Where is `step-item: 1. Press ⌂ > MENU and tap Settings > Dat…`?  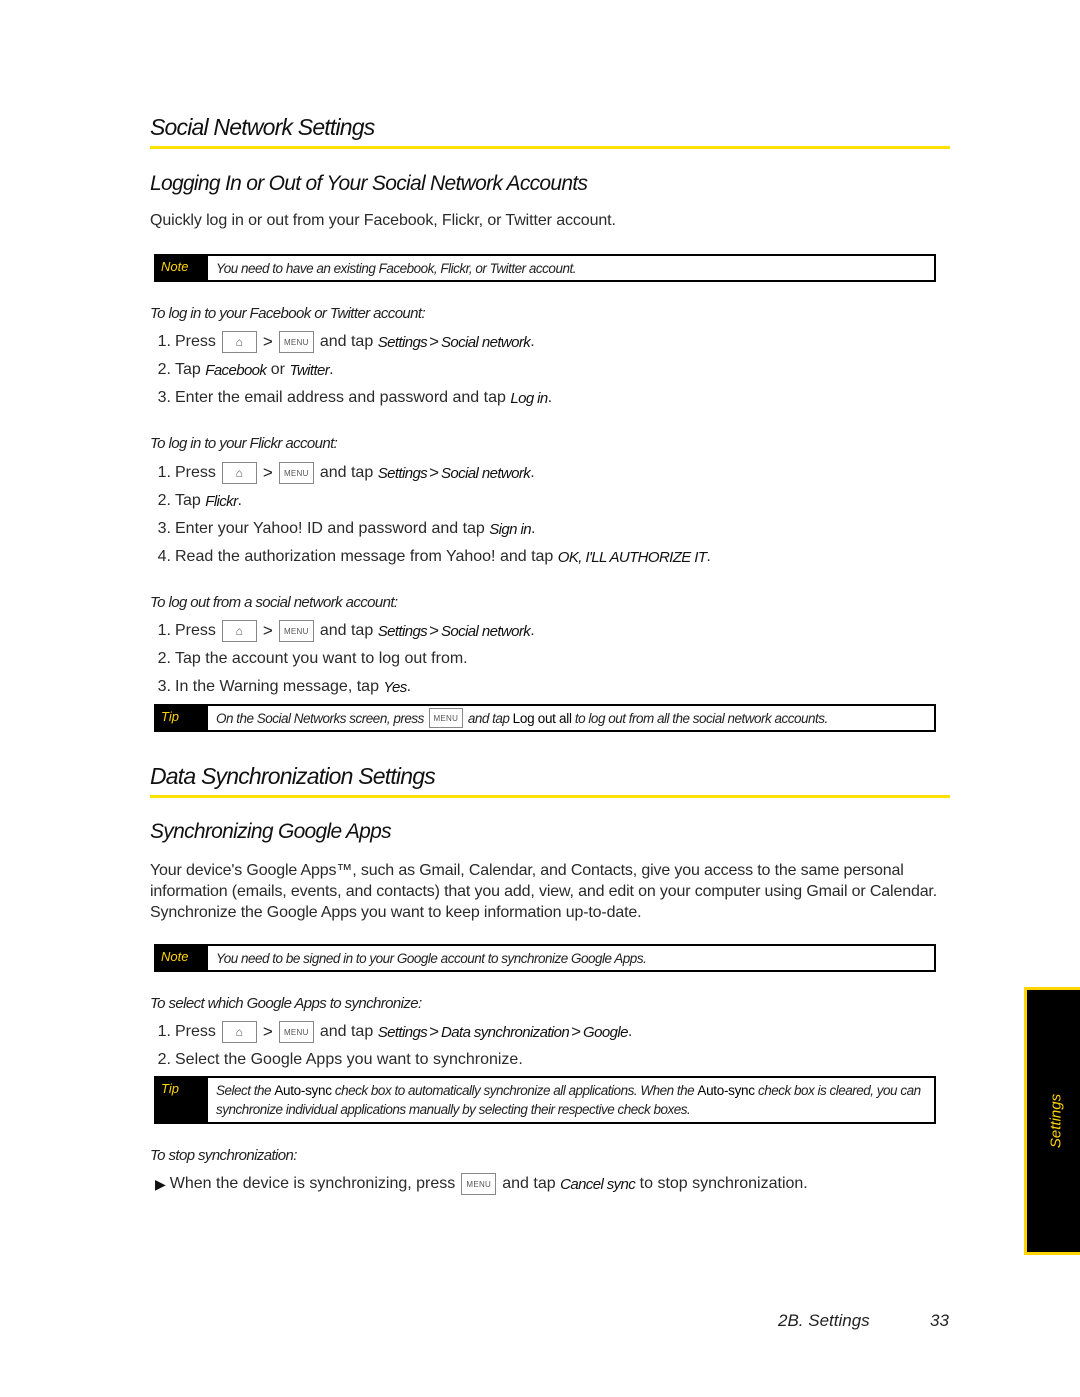 step-item: 1. Press ⌂ > MENU and tap Settings > Dat… is located at coordinates (395, 1032).